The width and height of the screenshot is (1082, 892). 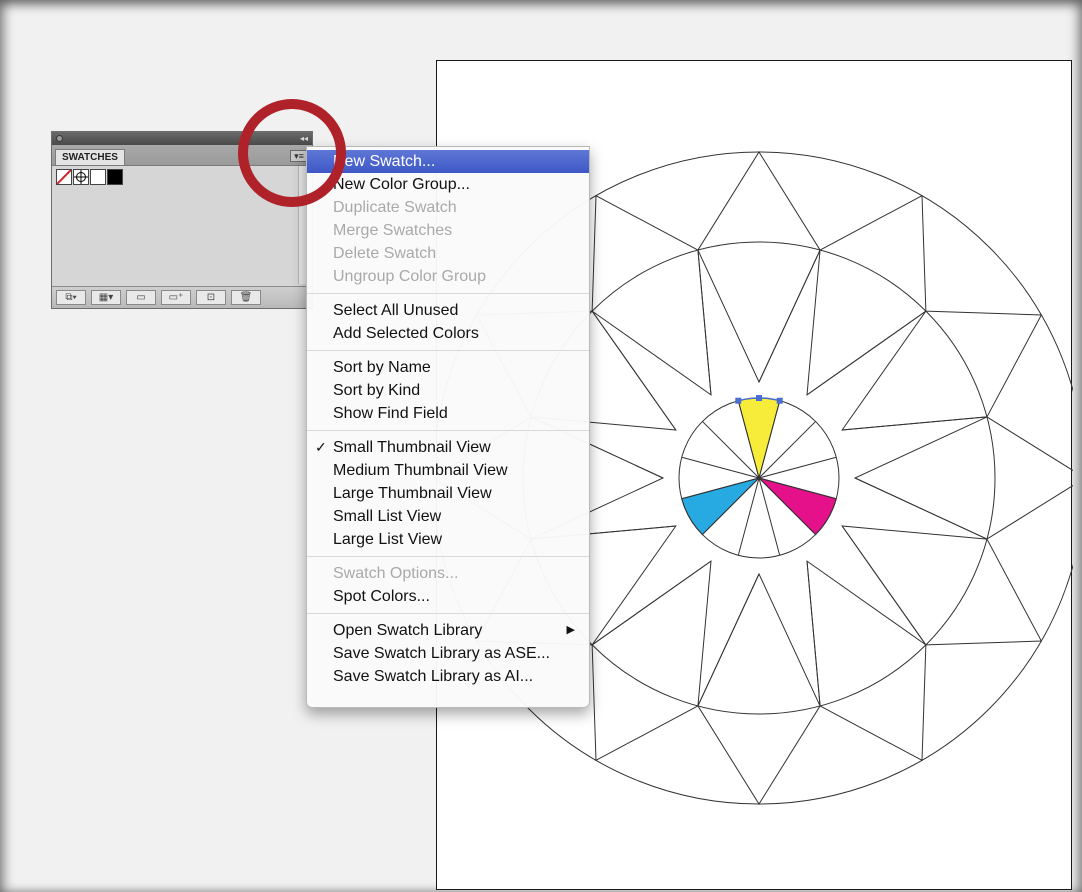 What do you see at coordinates (406, 333) in the screenshot?
I see `menu-item-label: Add Selected Colors` at bounding box center [406, 333].